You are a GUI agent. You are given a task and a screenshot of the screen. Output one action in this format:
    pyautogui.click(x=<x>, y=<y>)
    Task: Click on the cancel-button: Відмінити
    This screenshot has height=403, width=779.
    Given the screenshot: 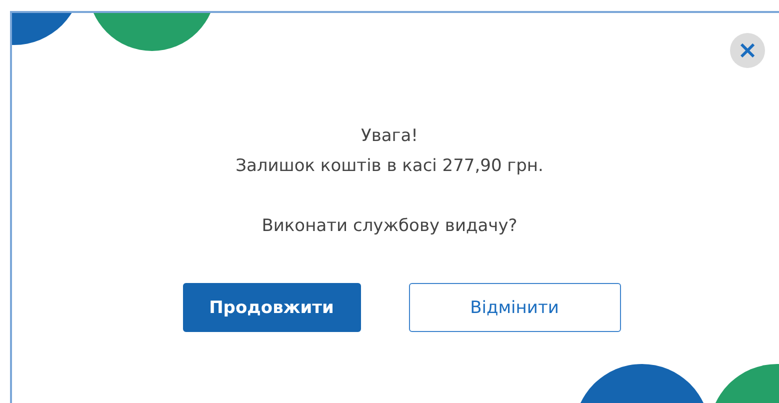 What is the action you would take?
    pyautogui.click(x=514, y=307)
    